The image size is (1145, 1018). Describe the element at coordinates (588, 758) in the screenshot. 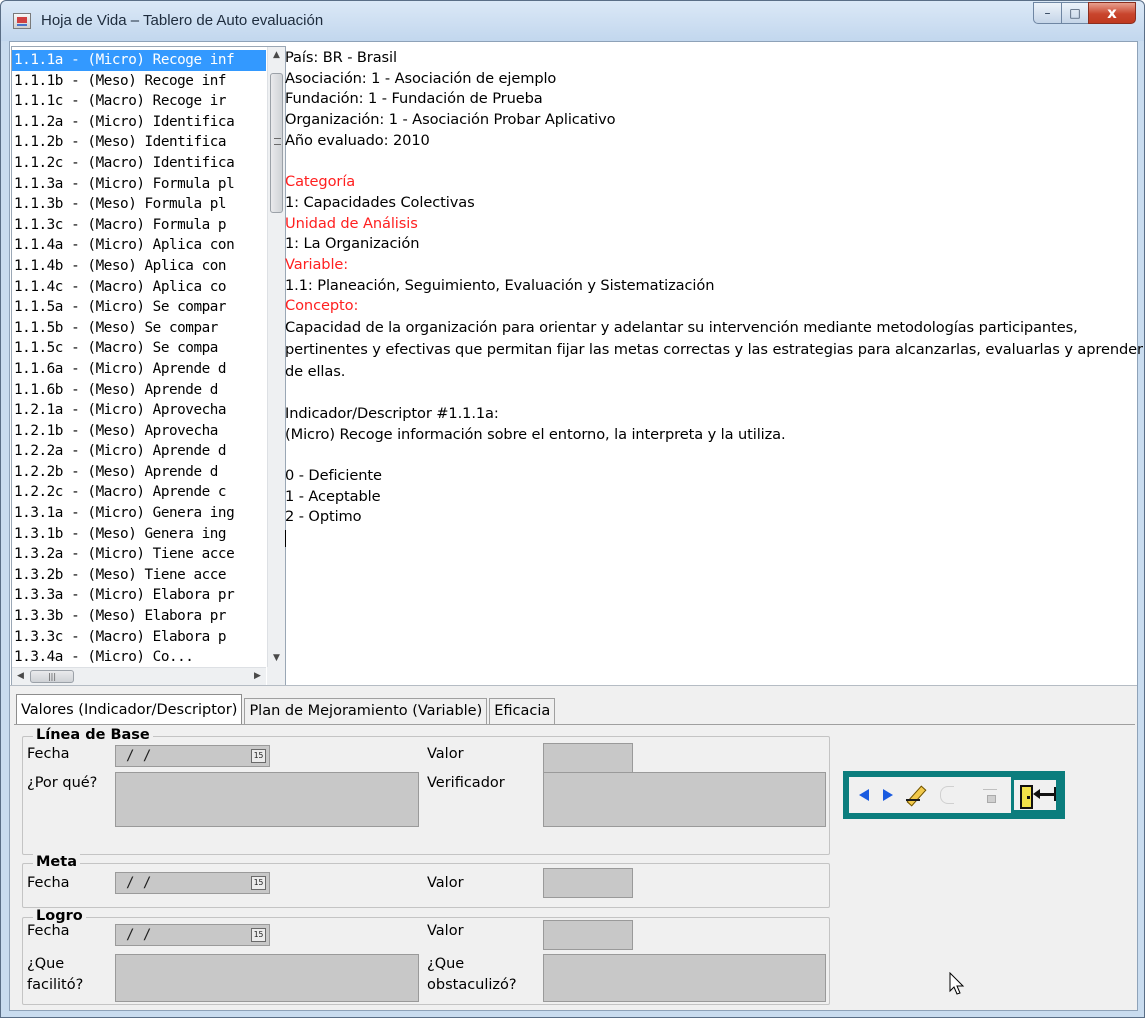

I see `linea-base-valor-input` at that location.